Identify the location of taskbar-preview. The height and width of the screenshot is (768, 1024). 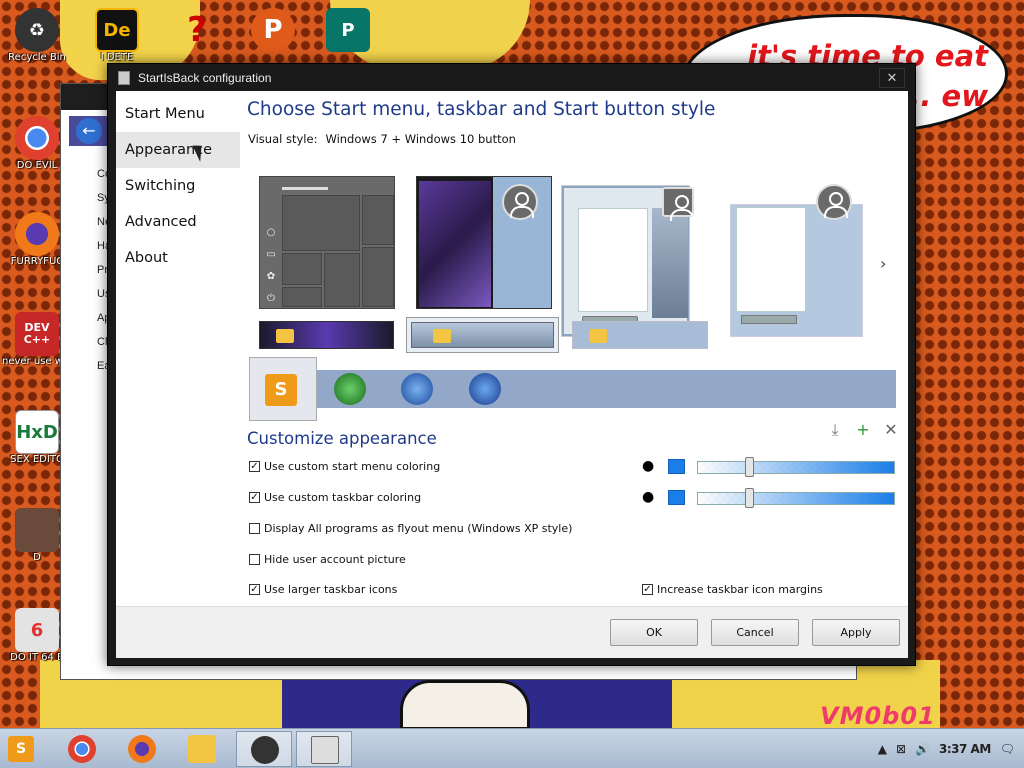
(482, 335).